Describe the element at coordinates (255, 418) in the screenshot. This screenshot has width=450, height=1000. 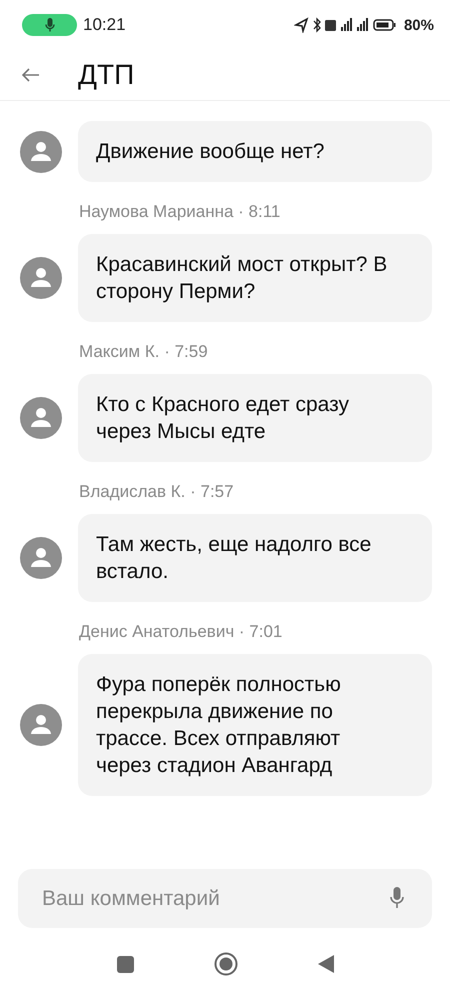
I see `comment-bubble: Кто с Красного едет сразу через Мысы едте` at that location.